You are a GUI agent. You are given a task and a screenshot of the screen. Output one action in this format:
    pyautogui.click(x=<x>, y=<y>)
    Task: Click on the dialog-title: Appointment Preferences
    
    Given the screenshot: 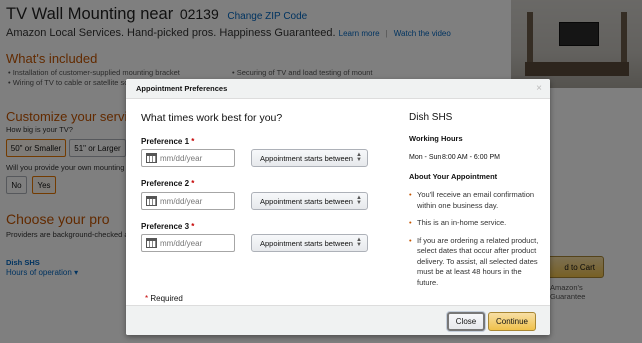 What is the action you would take?
    pyautogui.click(x=182, y=88)
    